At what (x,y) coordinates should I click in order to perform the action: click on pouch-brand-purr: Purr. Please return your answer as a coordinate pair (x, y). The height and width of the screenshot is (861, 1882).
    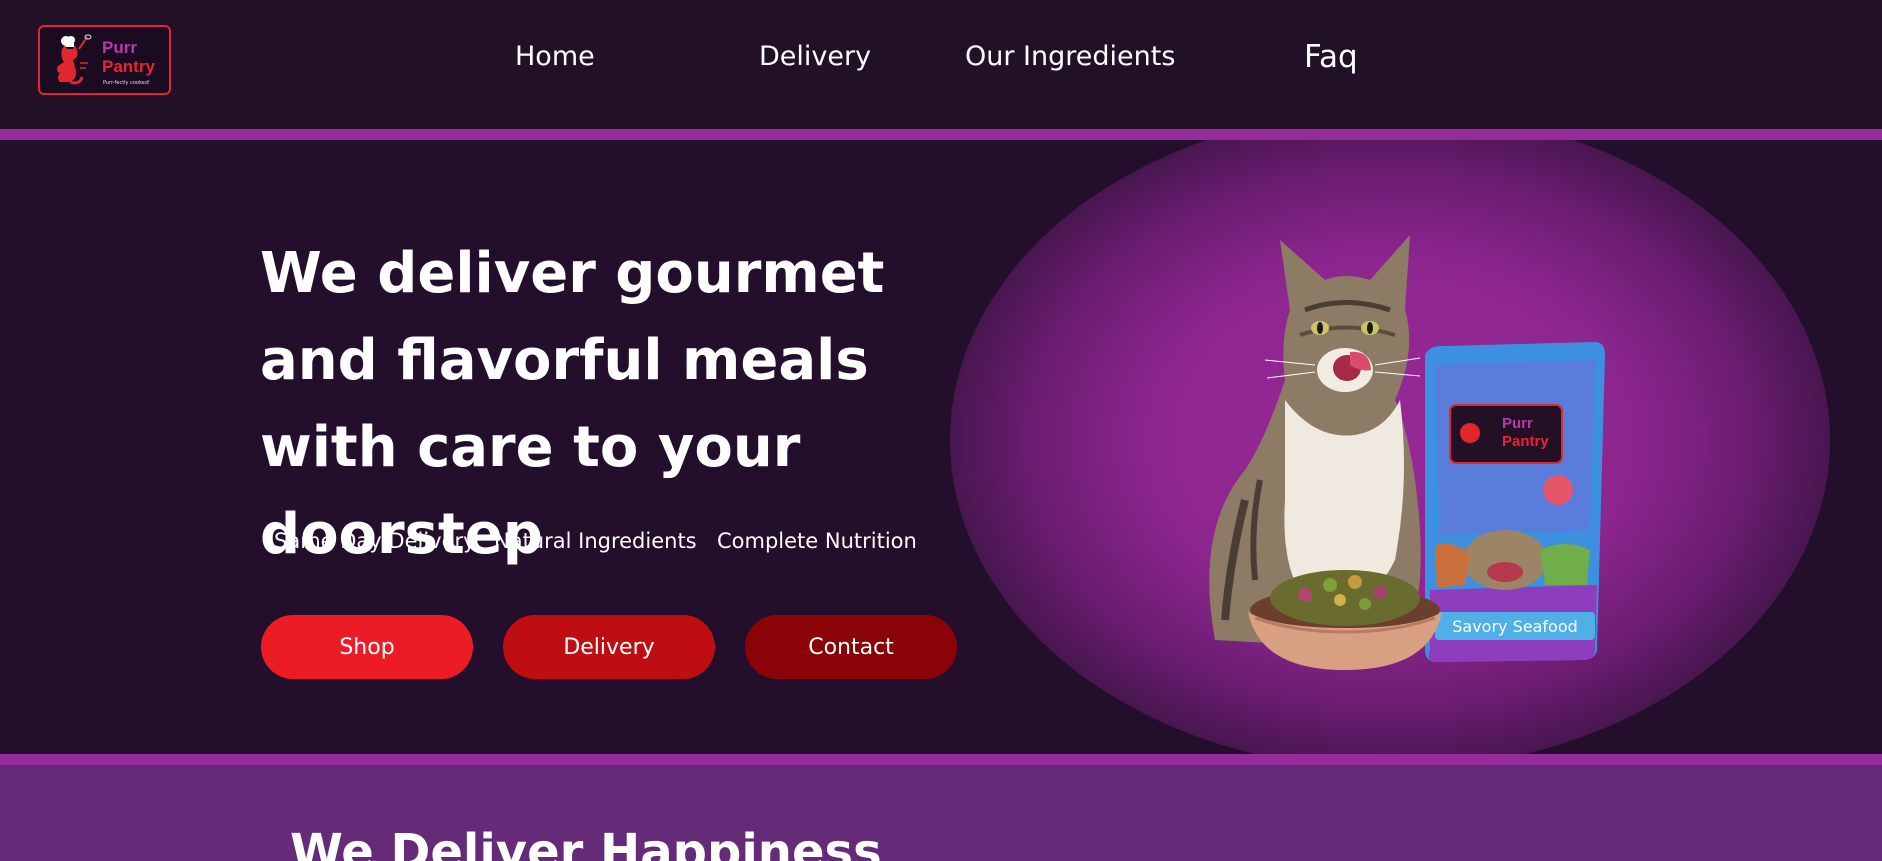
    Looking at the image, I should click on (1517, 423).